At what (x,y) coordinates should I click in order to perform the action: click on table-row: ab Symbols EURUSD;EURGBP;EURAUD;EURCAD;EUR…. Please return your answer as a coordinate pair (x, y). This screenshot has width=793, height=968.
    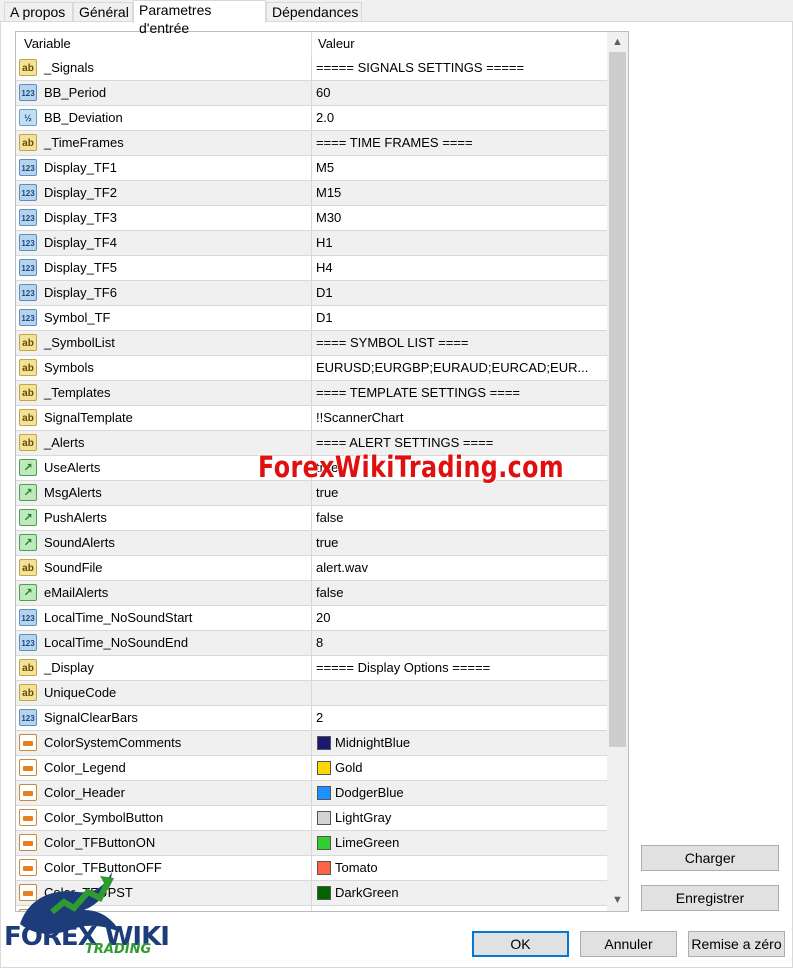
    Looking at the image, I should click on (311, 368).